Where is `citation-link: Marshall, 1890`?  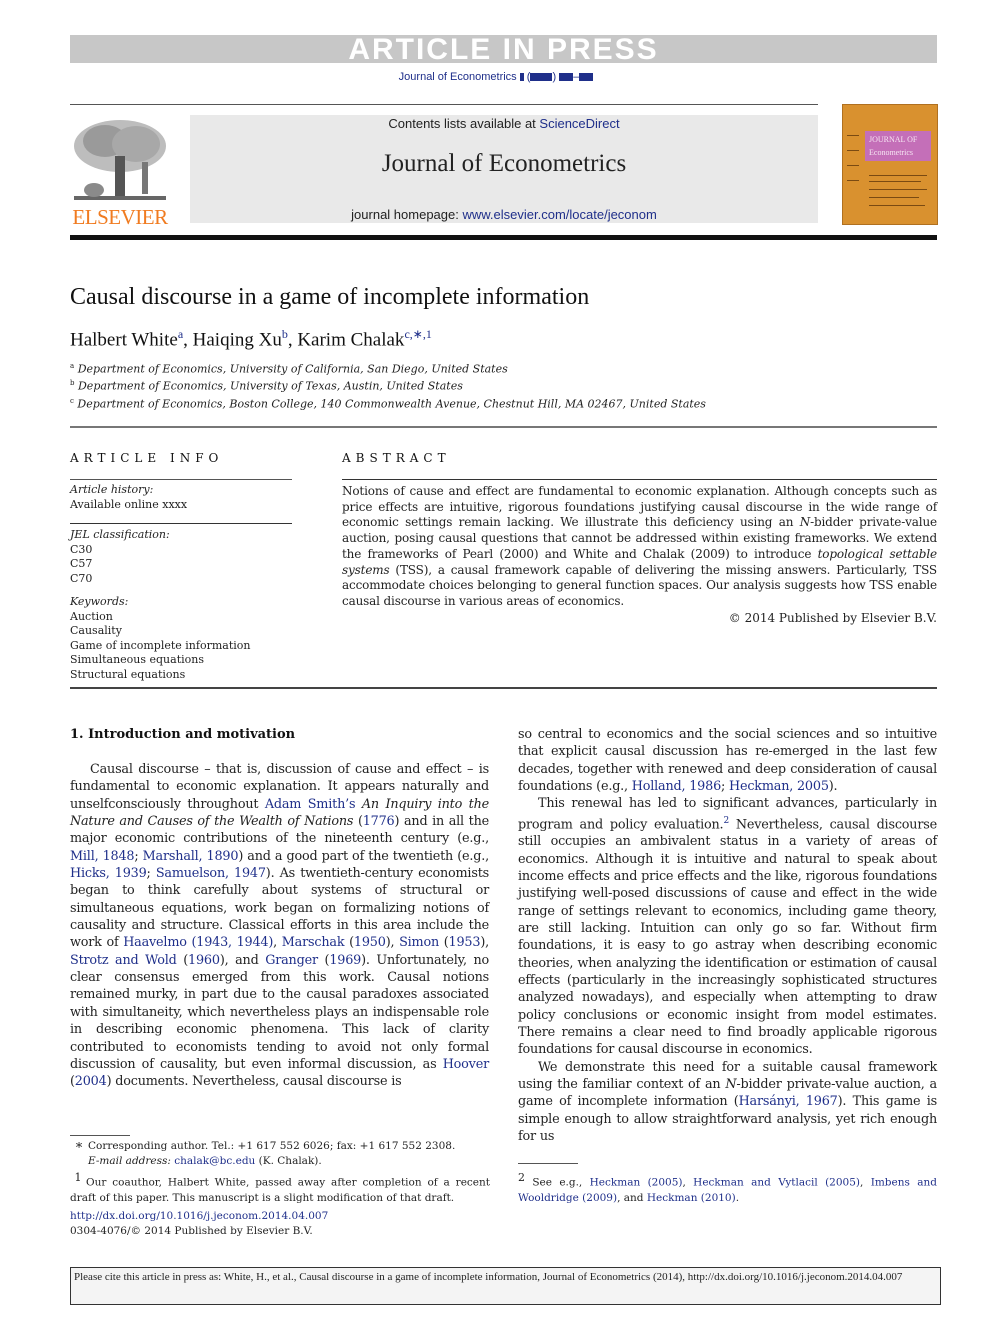 citation-link: Marshall, 1890 is located at coordinates (191, 856).